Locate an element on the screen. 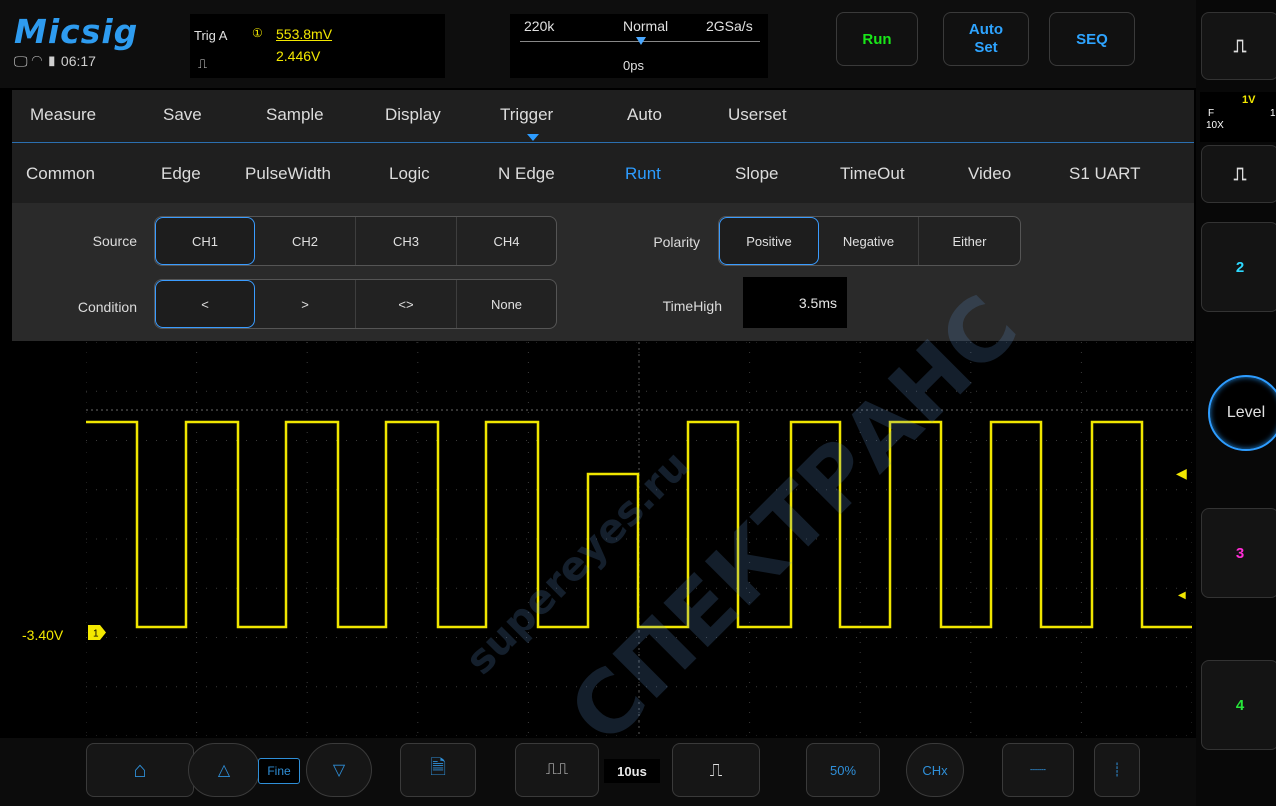 Image resolution: width=1276 pixels, height=806 pixels. trigger-type-logic: Logic is located at coordinates (409, 174).